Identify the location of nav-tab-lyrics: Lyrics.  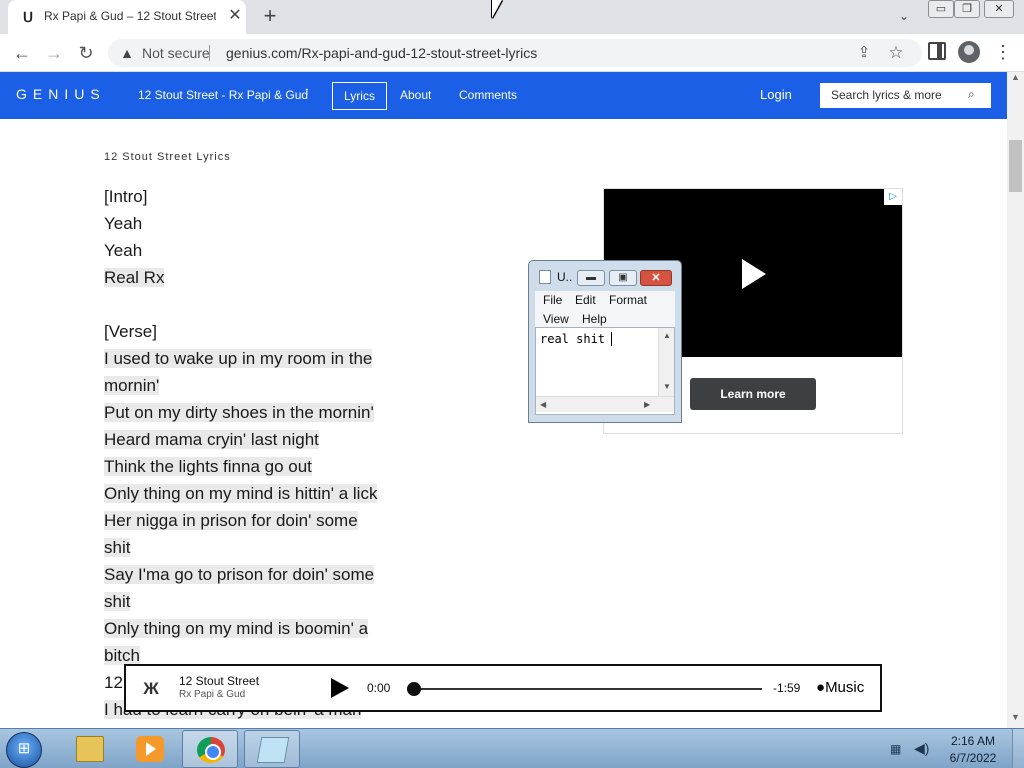
(359, 96).